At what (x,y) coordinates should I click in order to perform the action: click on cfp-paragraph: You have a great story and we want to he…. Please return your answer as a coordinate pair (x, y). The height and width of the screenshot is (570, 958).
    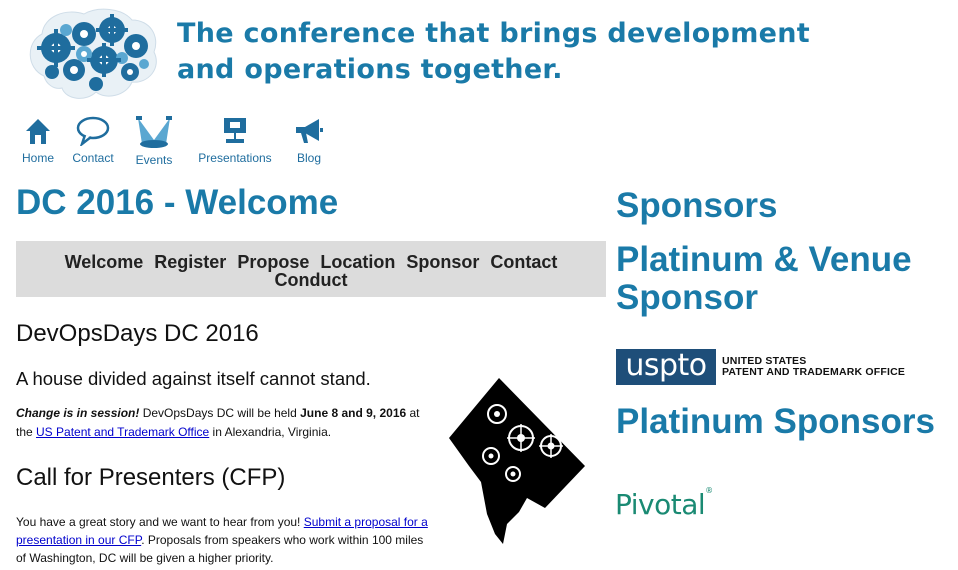
    Looking at the image, I should click on (223, 540).